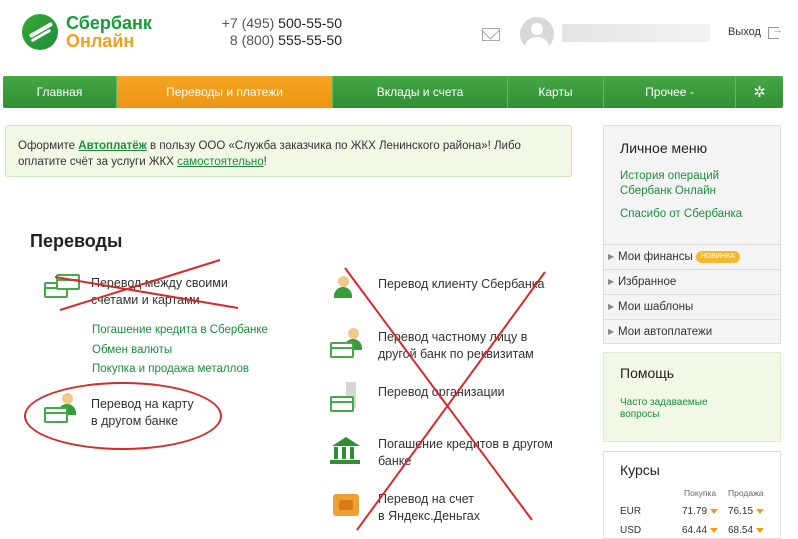 This screenshot has width=798, height=539. Describe the element at coordinates (100, 41) in the screenshot. I see `logo-line2: Онлайн` at that location.